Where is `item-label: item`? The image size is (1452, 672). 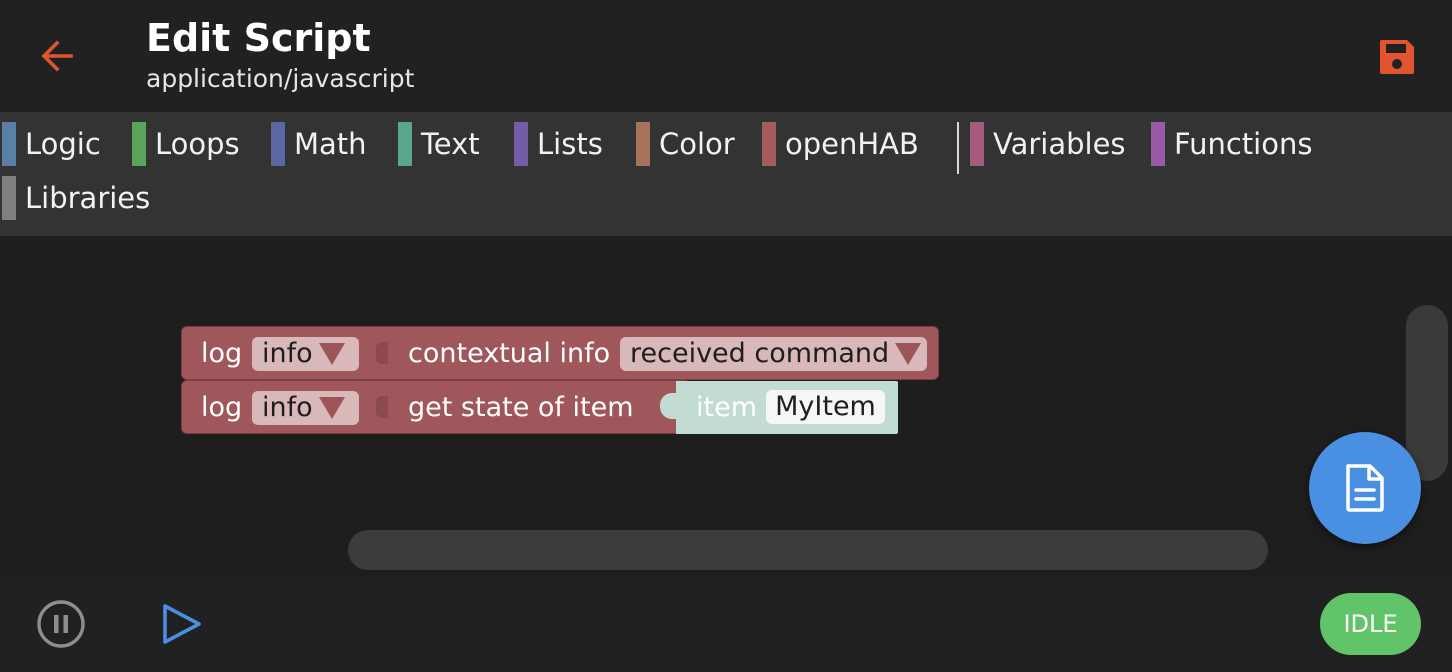
item-label: item is located at coordinates (727, 407).